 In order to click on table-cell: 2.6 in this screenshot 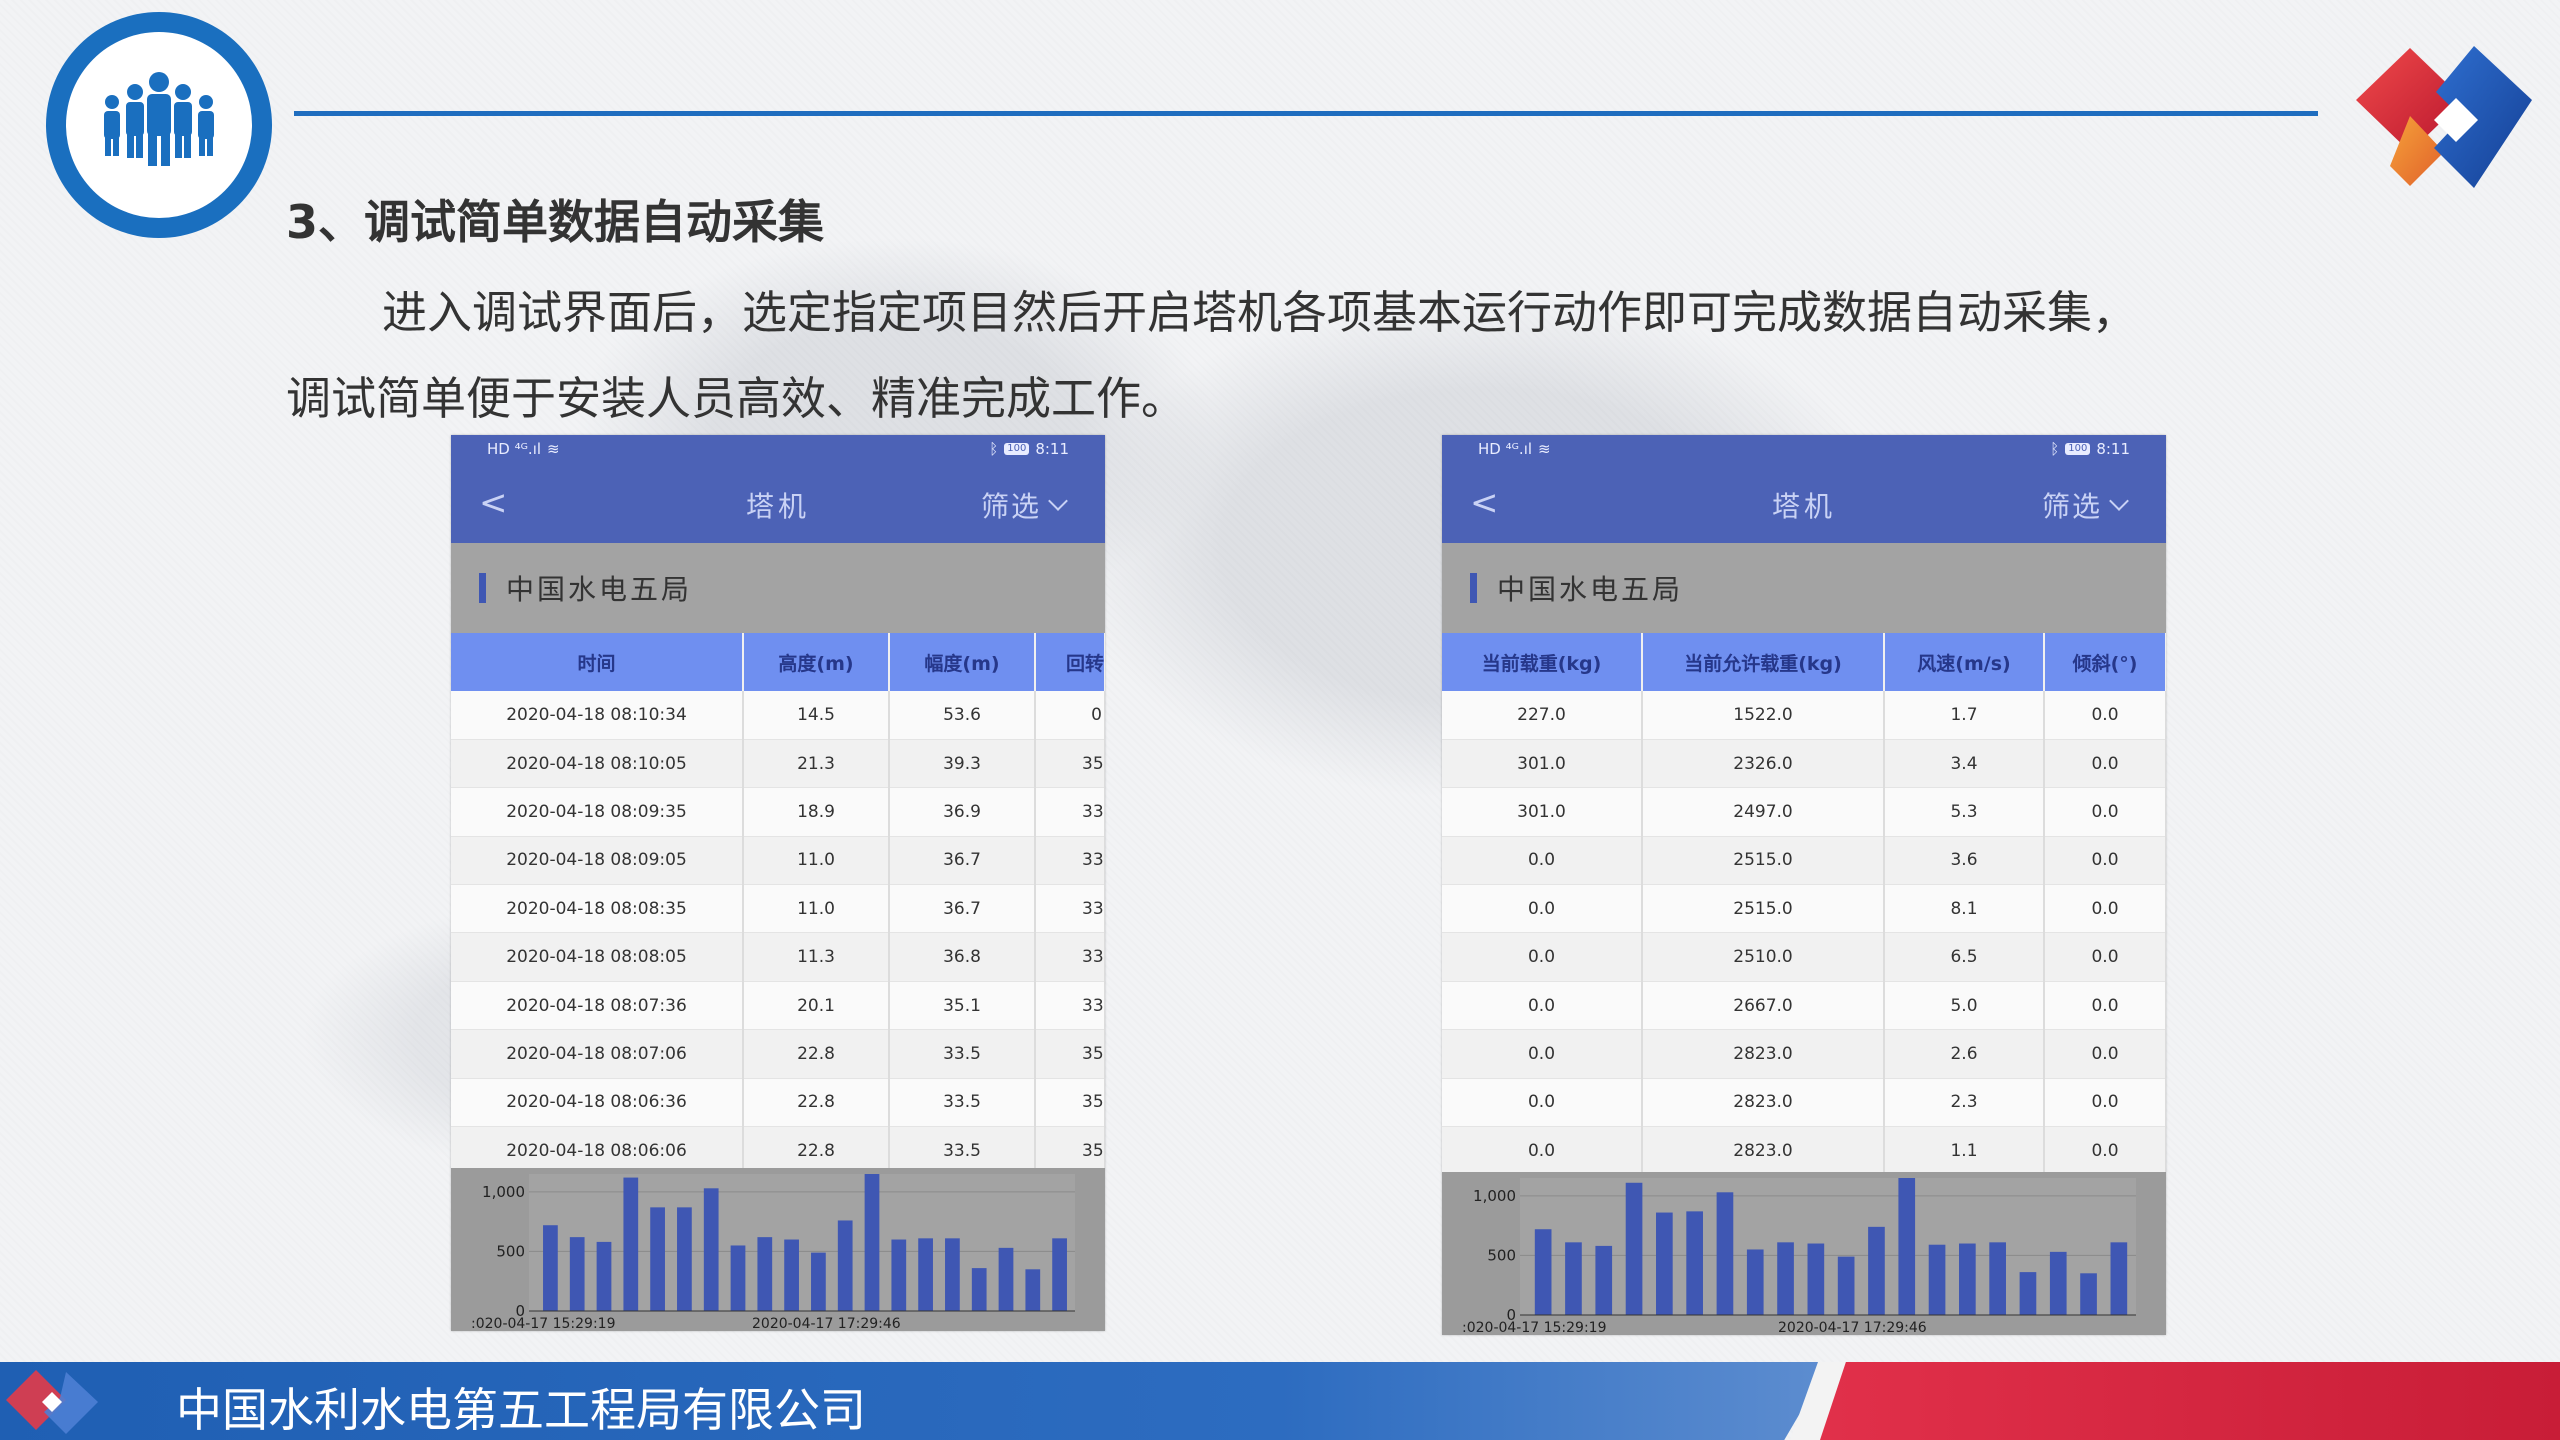, I will do `click(1964, 1054)`.